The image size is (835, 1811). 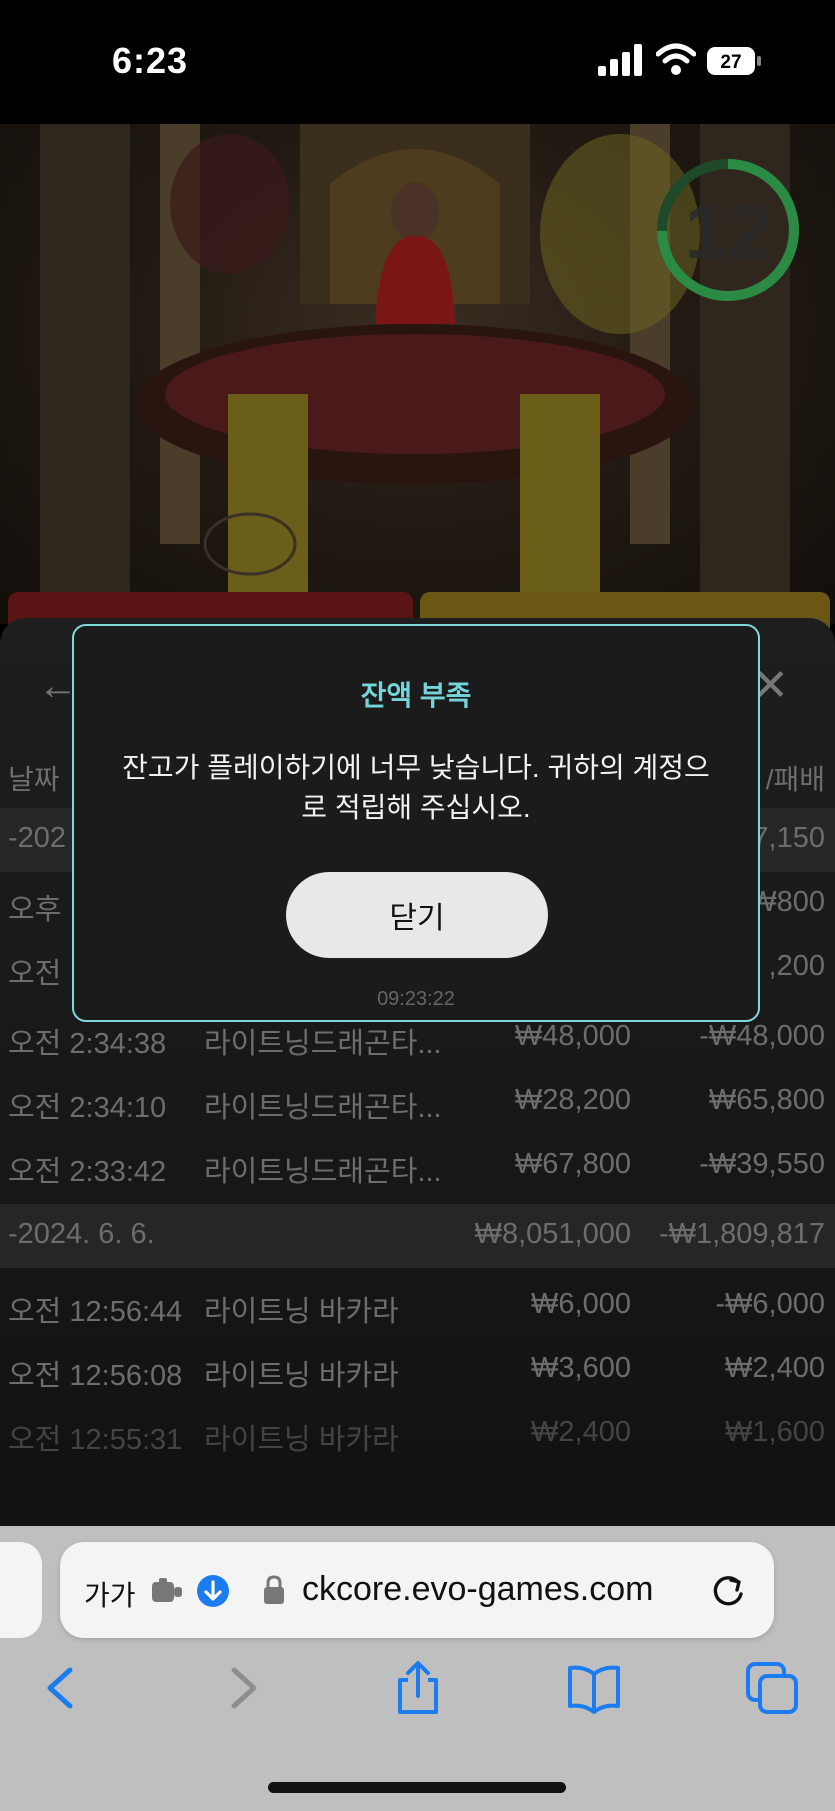 I want to click on lock-icon, so click(x=274, y=1589).